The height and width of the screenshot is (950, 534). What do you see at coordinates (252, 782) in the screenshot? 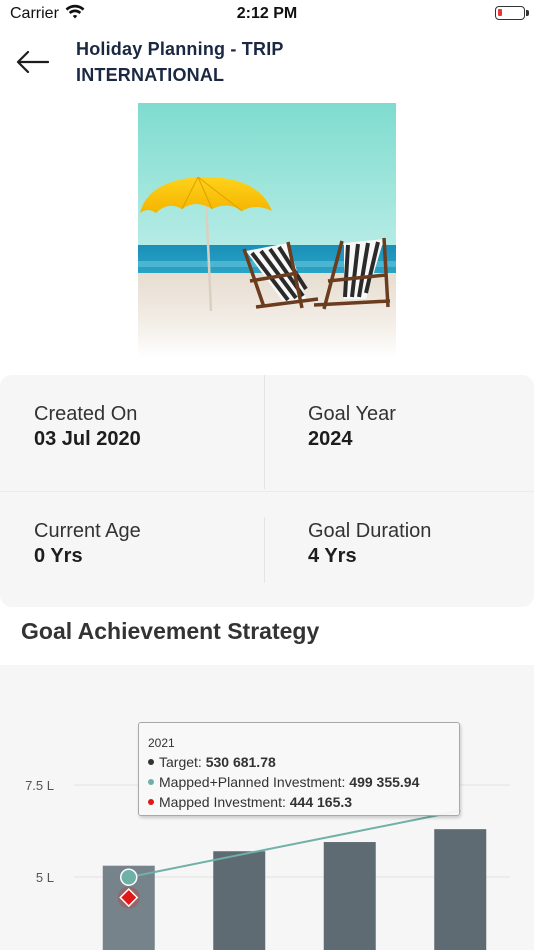
I see `tooltip-label-mapped-planned: Mapped+Planned Investment:` at bounding box center [252, 782].